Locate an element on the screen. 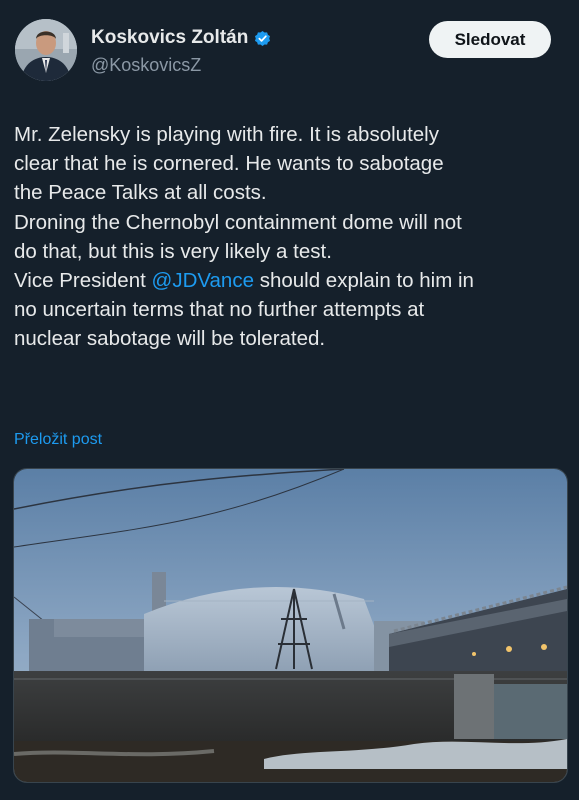  avatar-photo is located at coordinates (46, 50).